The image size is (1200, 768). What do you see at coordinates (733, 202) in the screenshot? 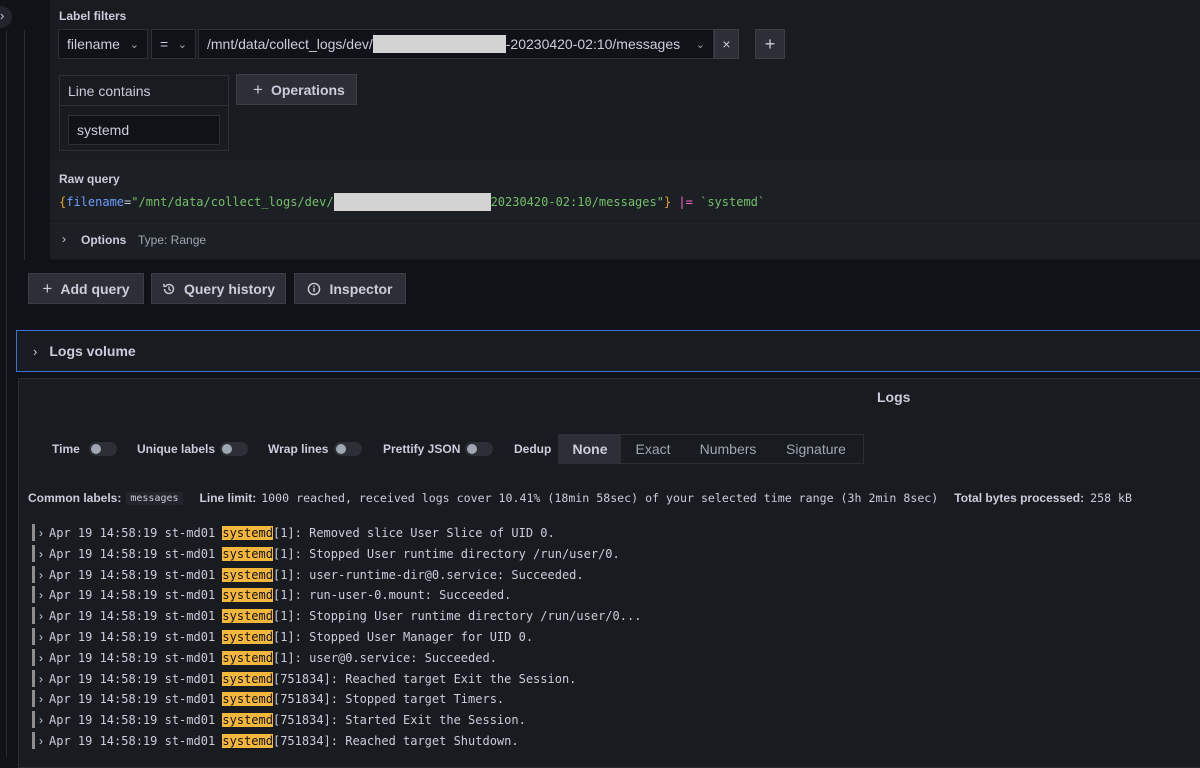
I see `query-filter: `systemd`` at bounding box center [733, 202].